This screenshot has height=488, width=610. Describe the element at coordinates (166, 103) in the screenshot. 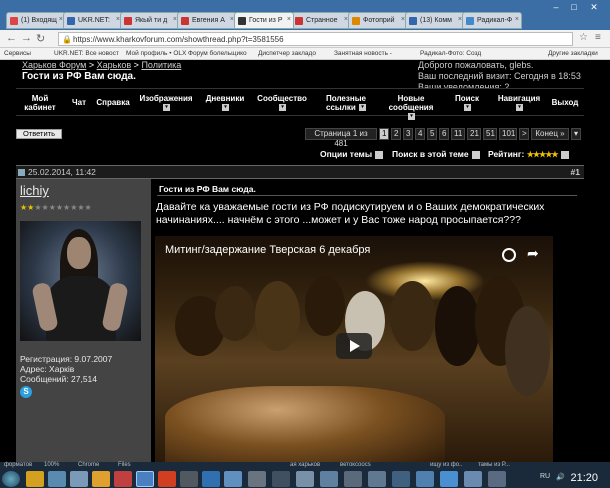

I see `nav-item-images: Изображения ▾` at that location.